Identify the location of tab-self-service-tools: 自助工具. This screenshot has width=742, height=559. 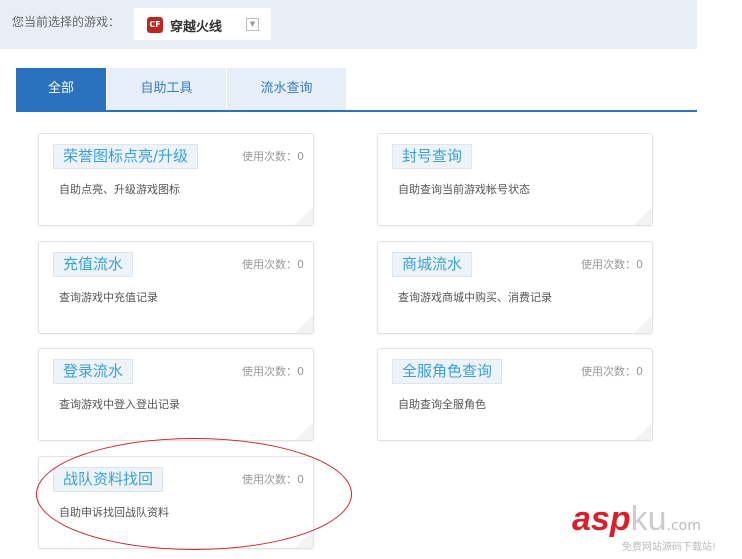
(167, 89).